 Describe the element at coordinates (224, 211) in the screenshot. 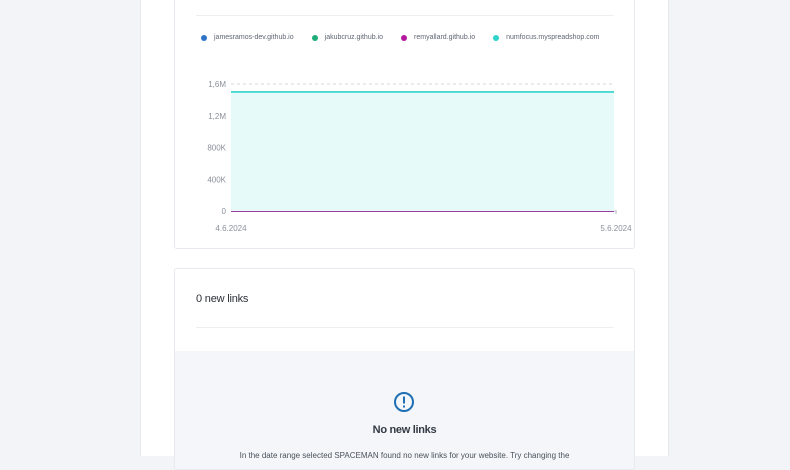

I see `y-tick-label: 0` at that location.